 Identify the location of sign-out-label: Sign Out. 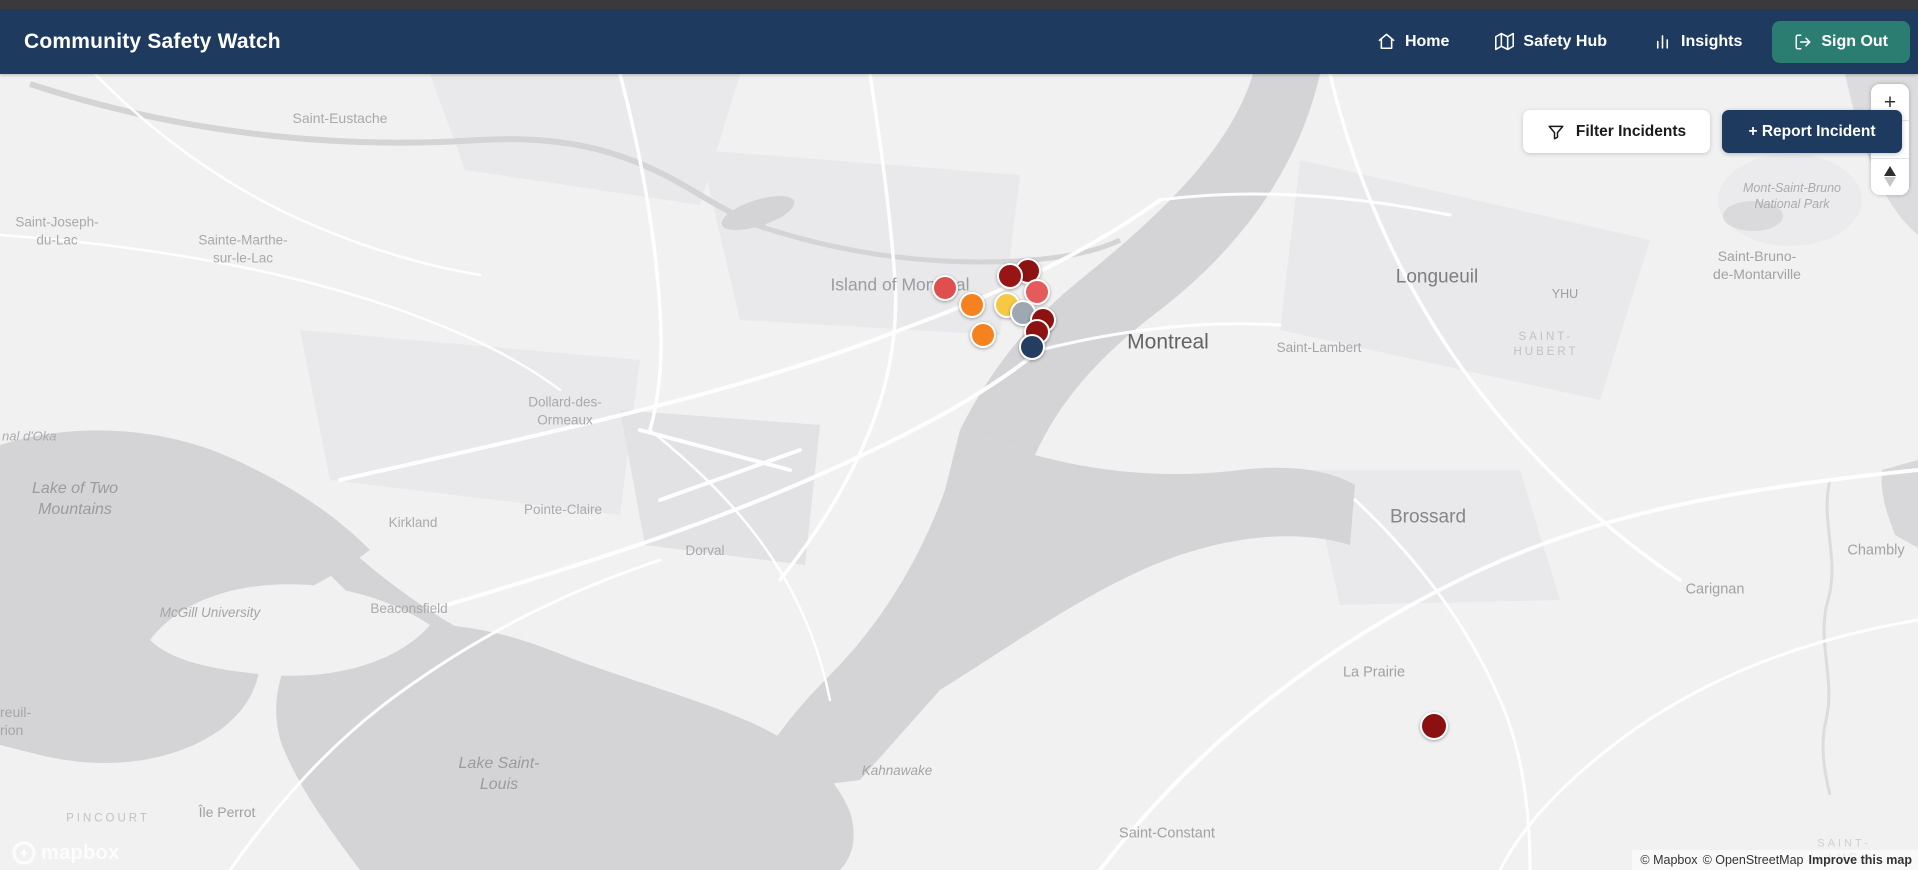
(1854, 41).